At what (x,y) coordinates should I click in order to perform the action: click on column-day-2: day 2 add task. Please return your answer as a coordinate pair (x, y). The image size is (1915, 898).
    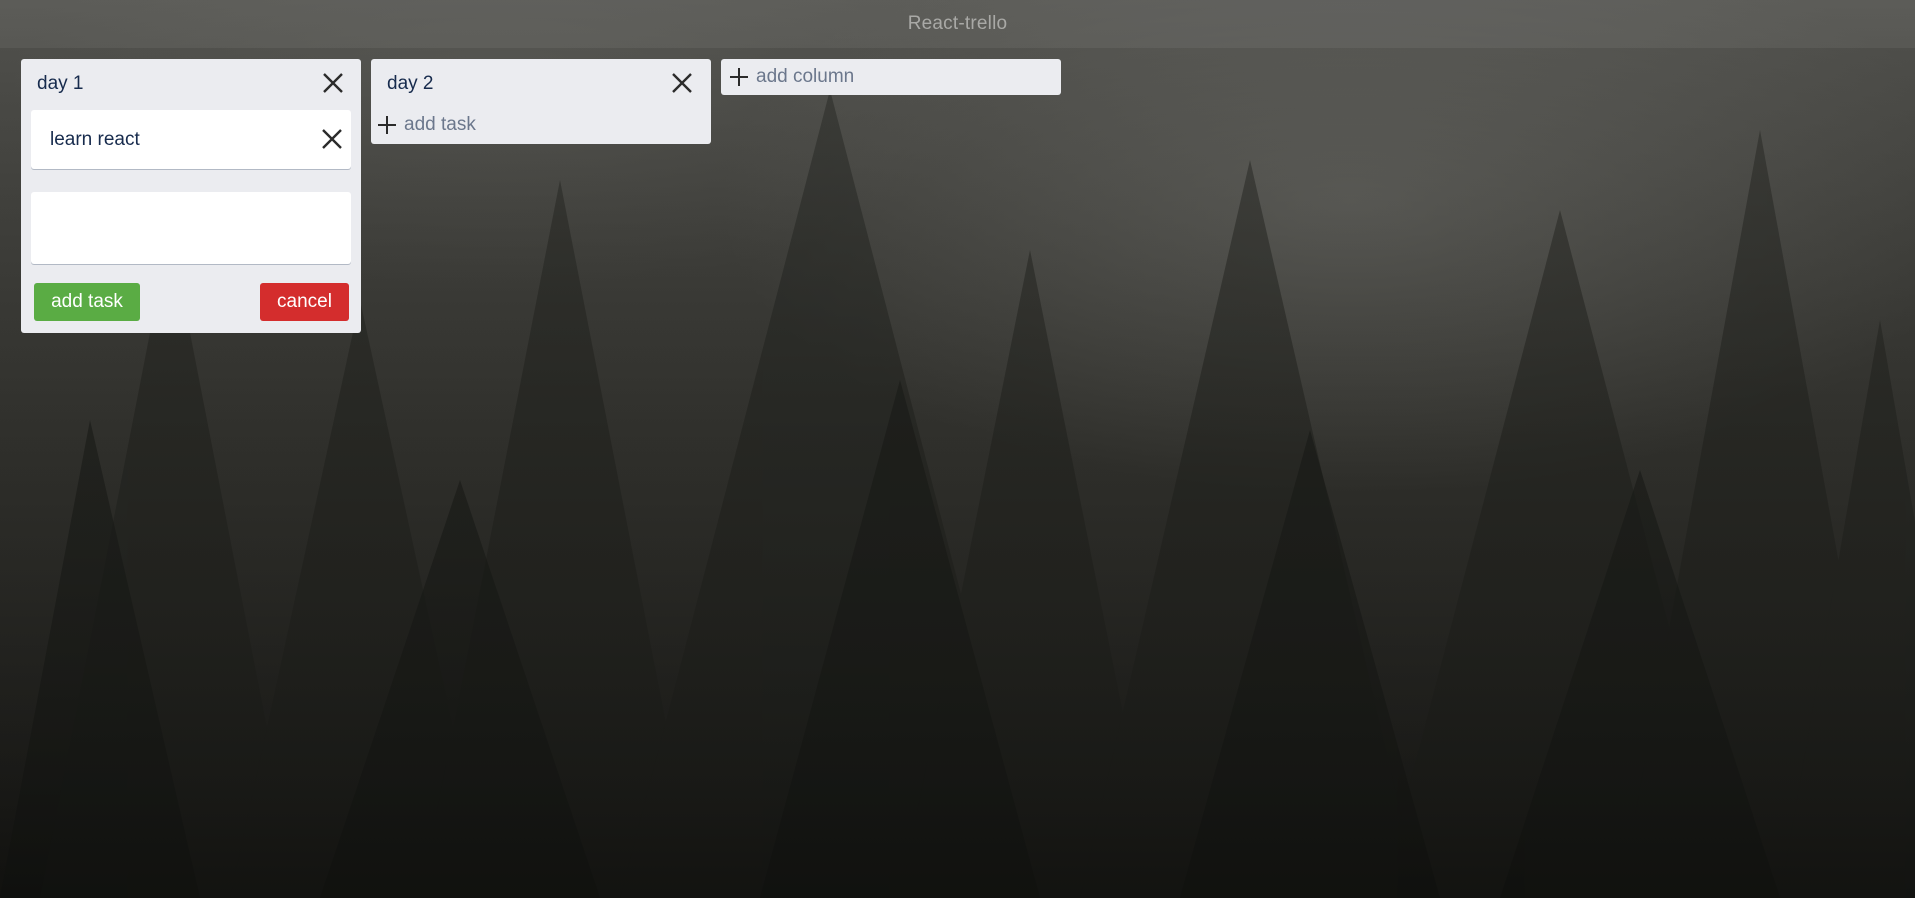
    Looking at the image, I should click on (541, 101).